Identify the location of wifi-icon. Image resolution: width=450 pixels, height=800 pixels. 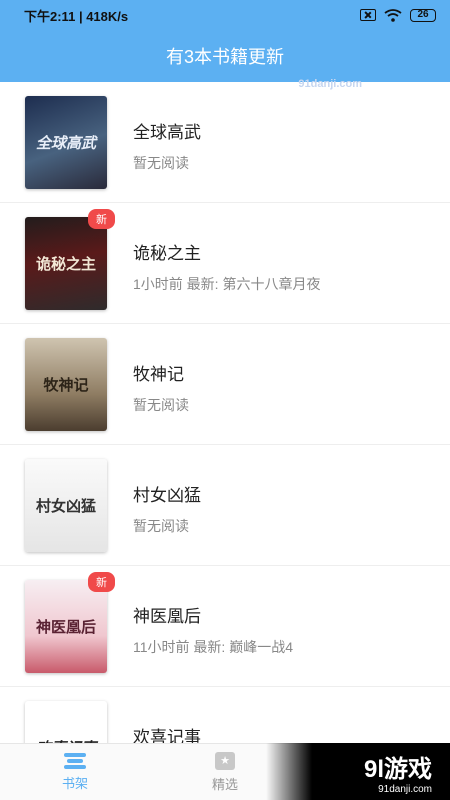
(393, 15).